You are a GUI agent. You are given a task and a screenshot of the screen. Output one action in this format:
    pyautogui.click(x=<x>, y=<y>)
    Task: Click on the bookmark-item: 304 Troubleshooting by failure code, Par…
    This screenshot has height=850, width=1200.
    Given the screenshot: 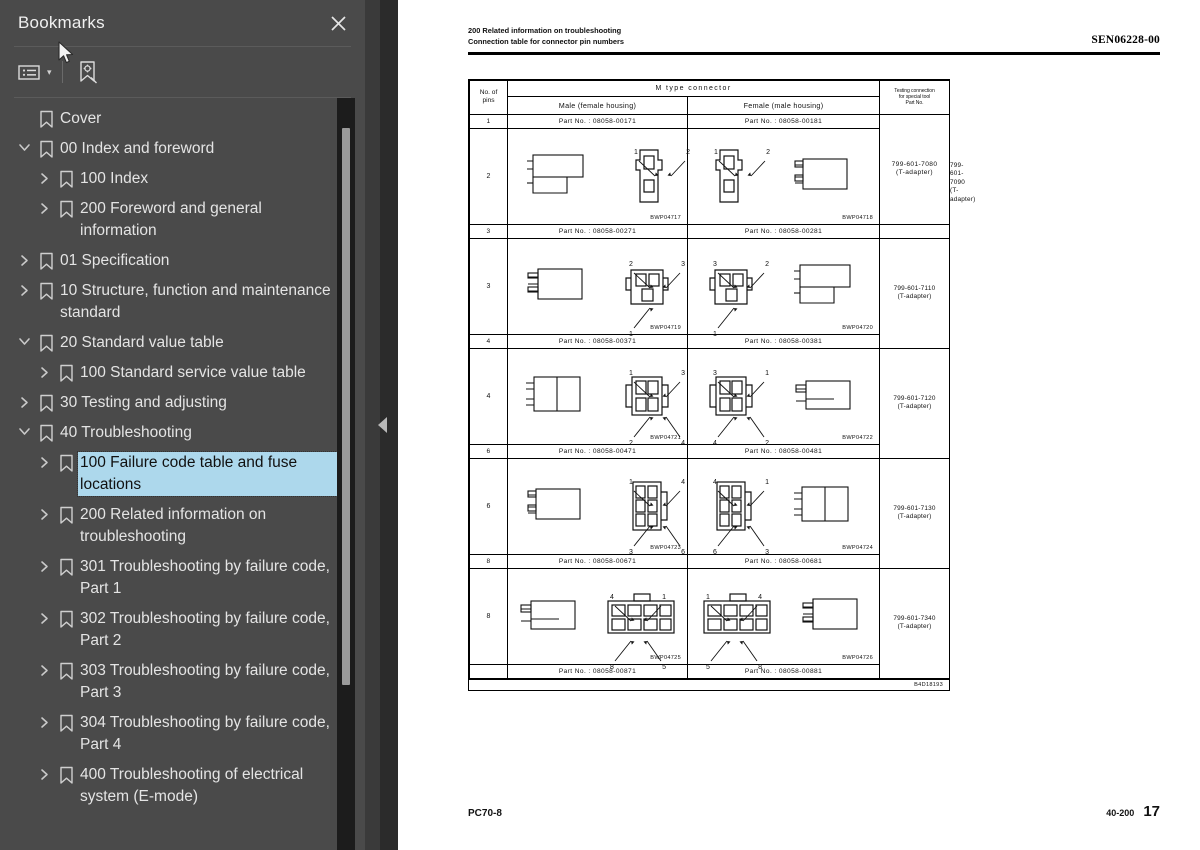 What is the action you would take?
    pyautogui.click(x=182, y=734)
    